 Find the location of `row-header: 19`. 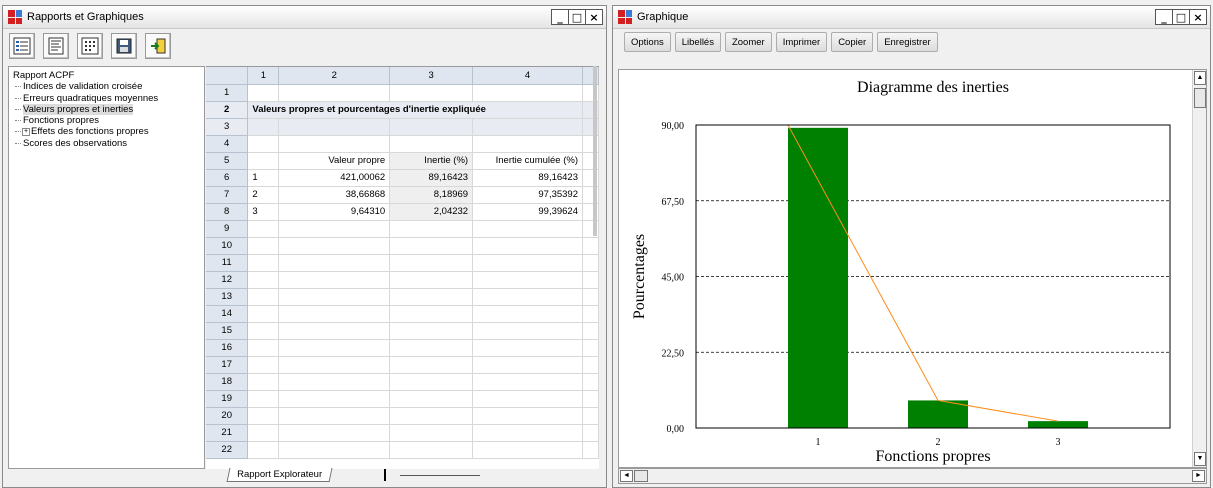

row-header: 19 is located at coordinates (227, 399).